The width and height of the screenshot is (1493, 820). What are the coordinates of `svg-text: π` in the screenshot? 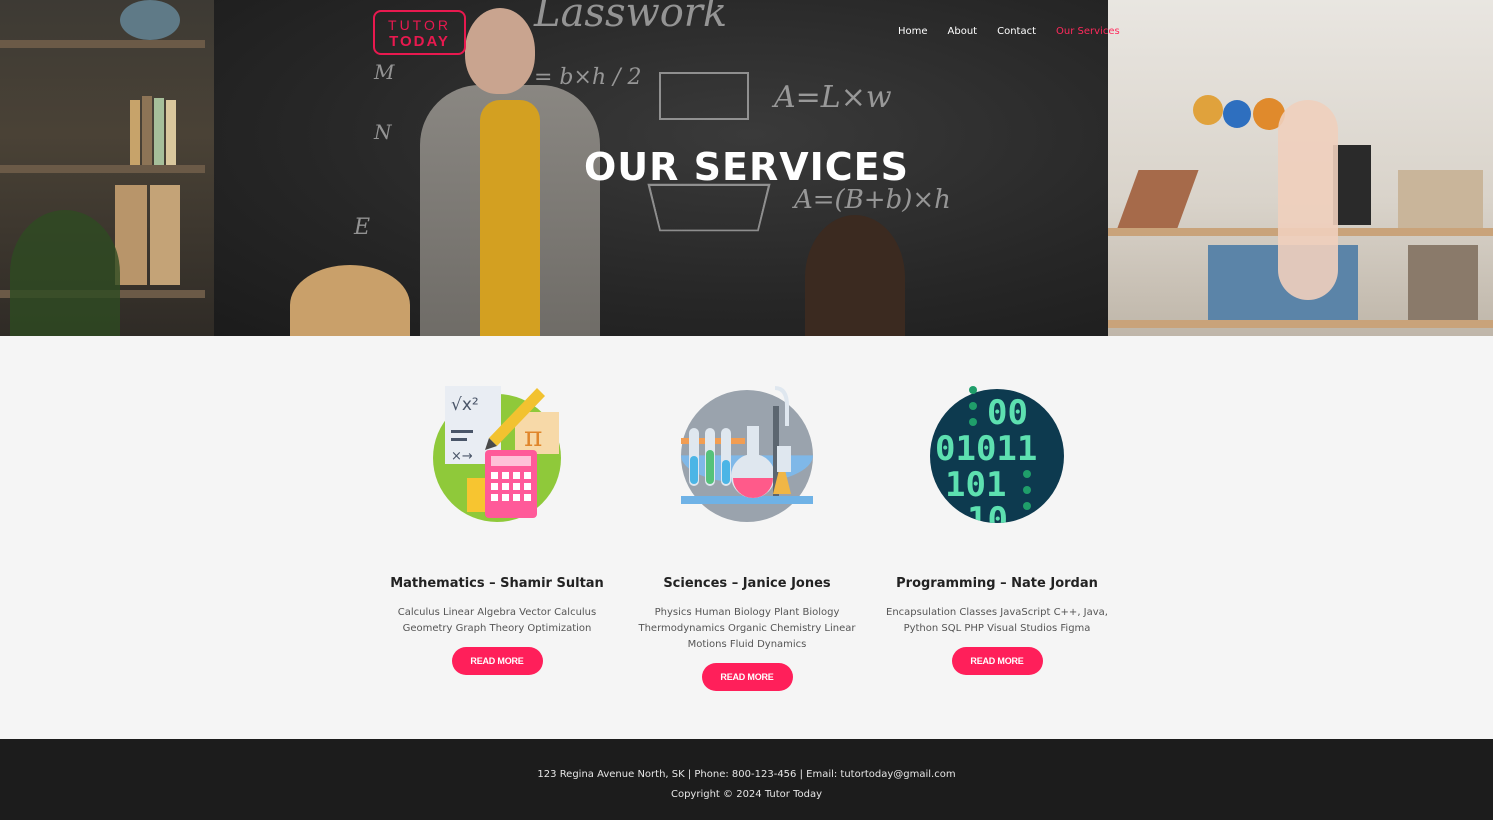 It's located at (533, 436).